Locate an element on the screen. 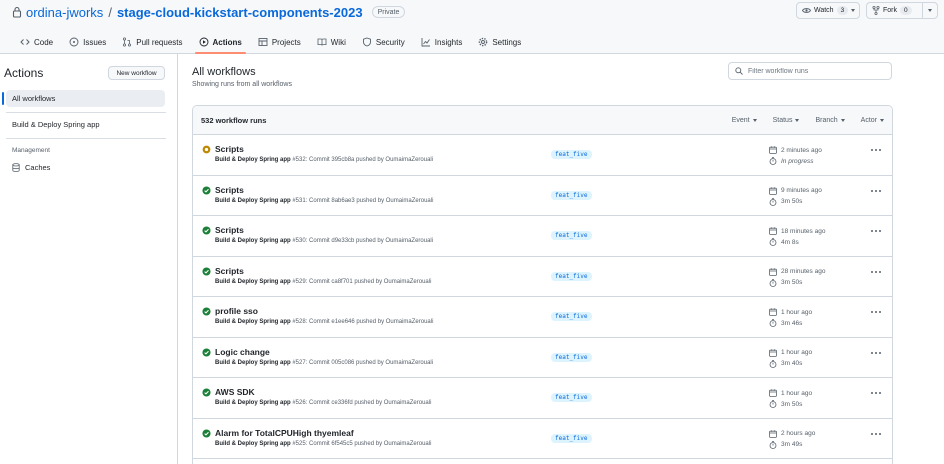 This screenshot has height=464, width=944. sidebar-divider is located at coordinates (86, 138).